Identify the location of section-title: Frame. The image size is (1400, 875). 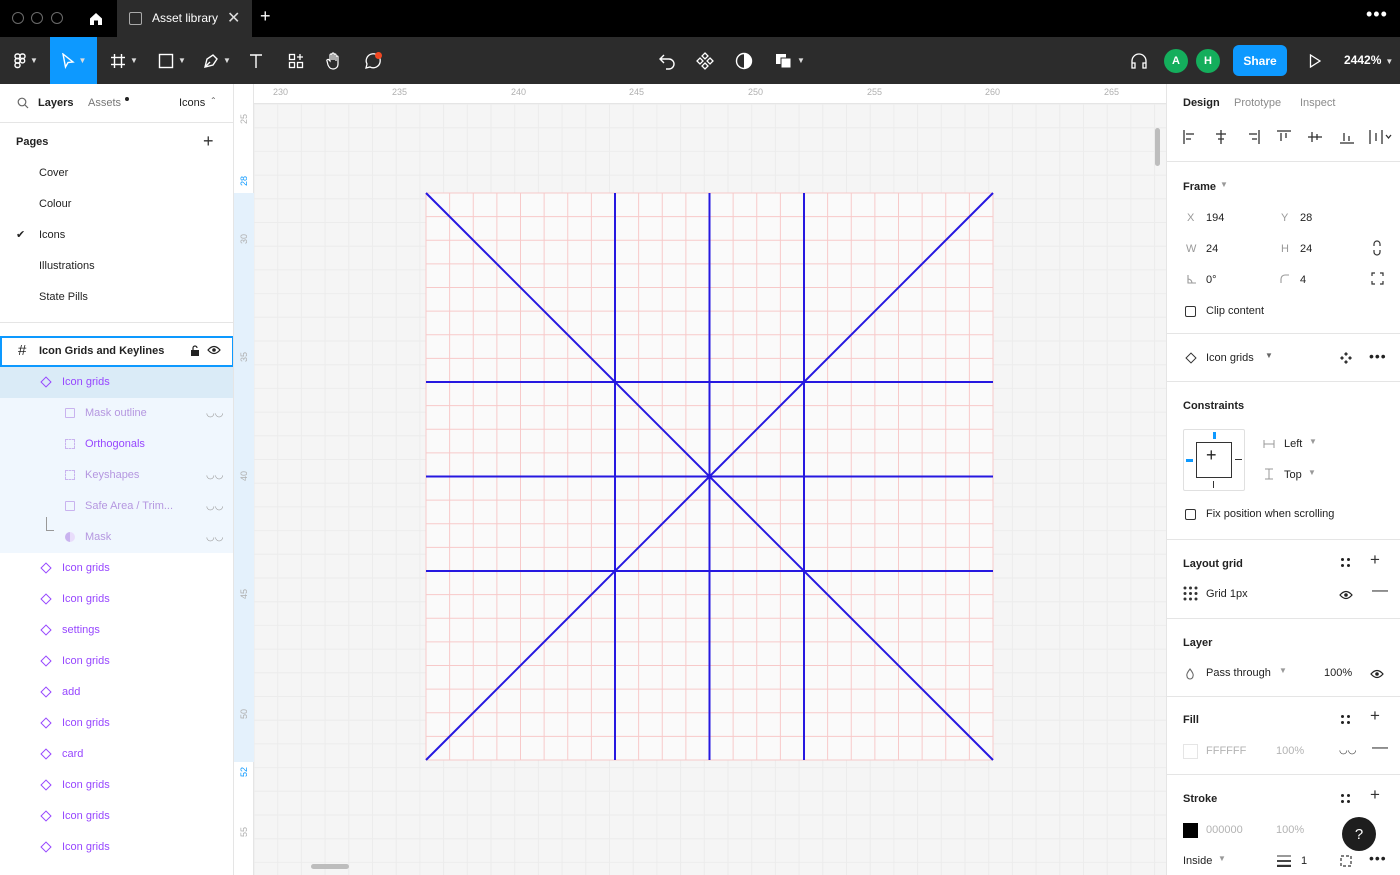
(1199, 187).